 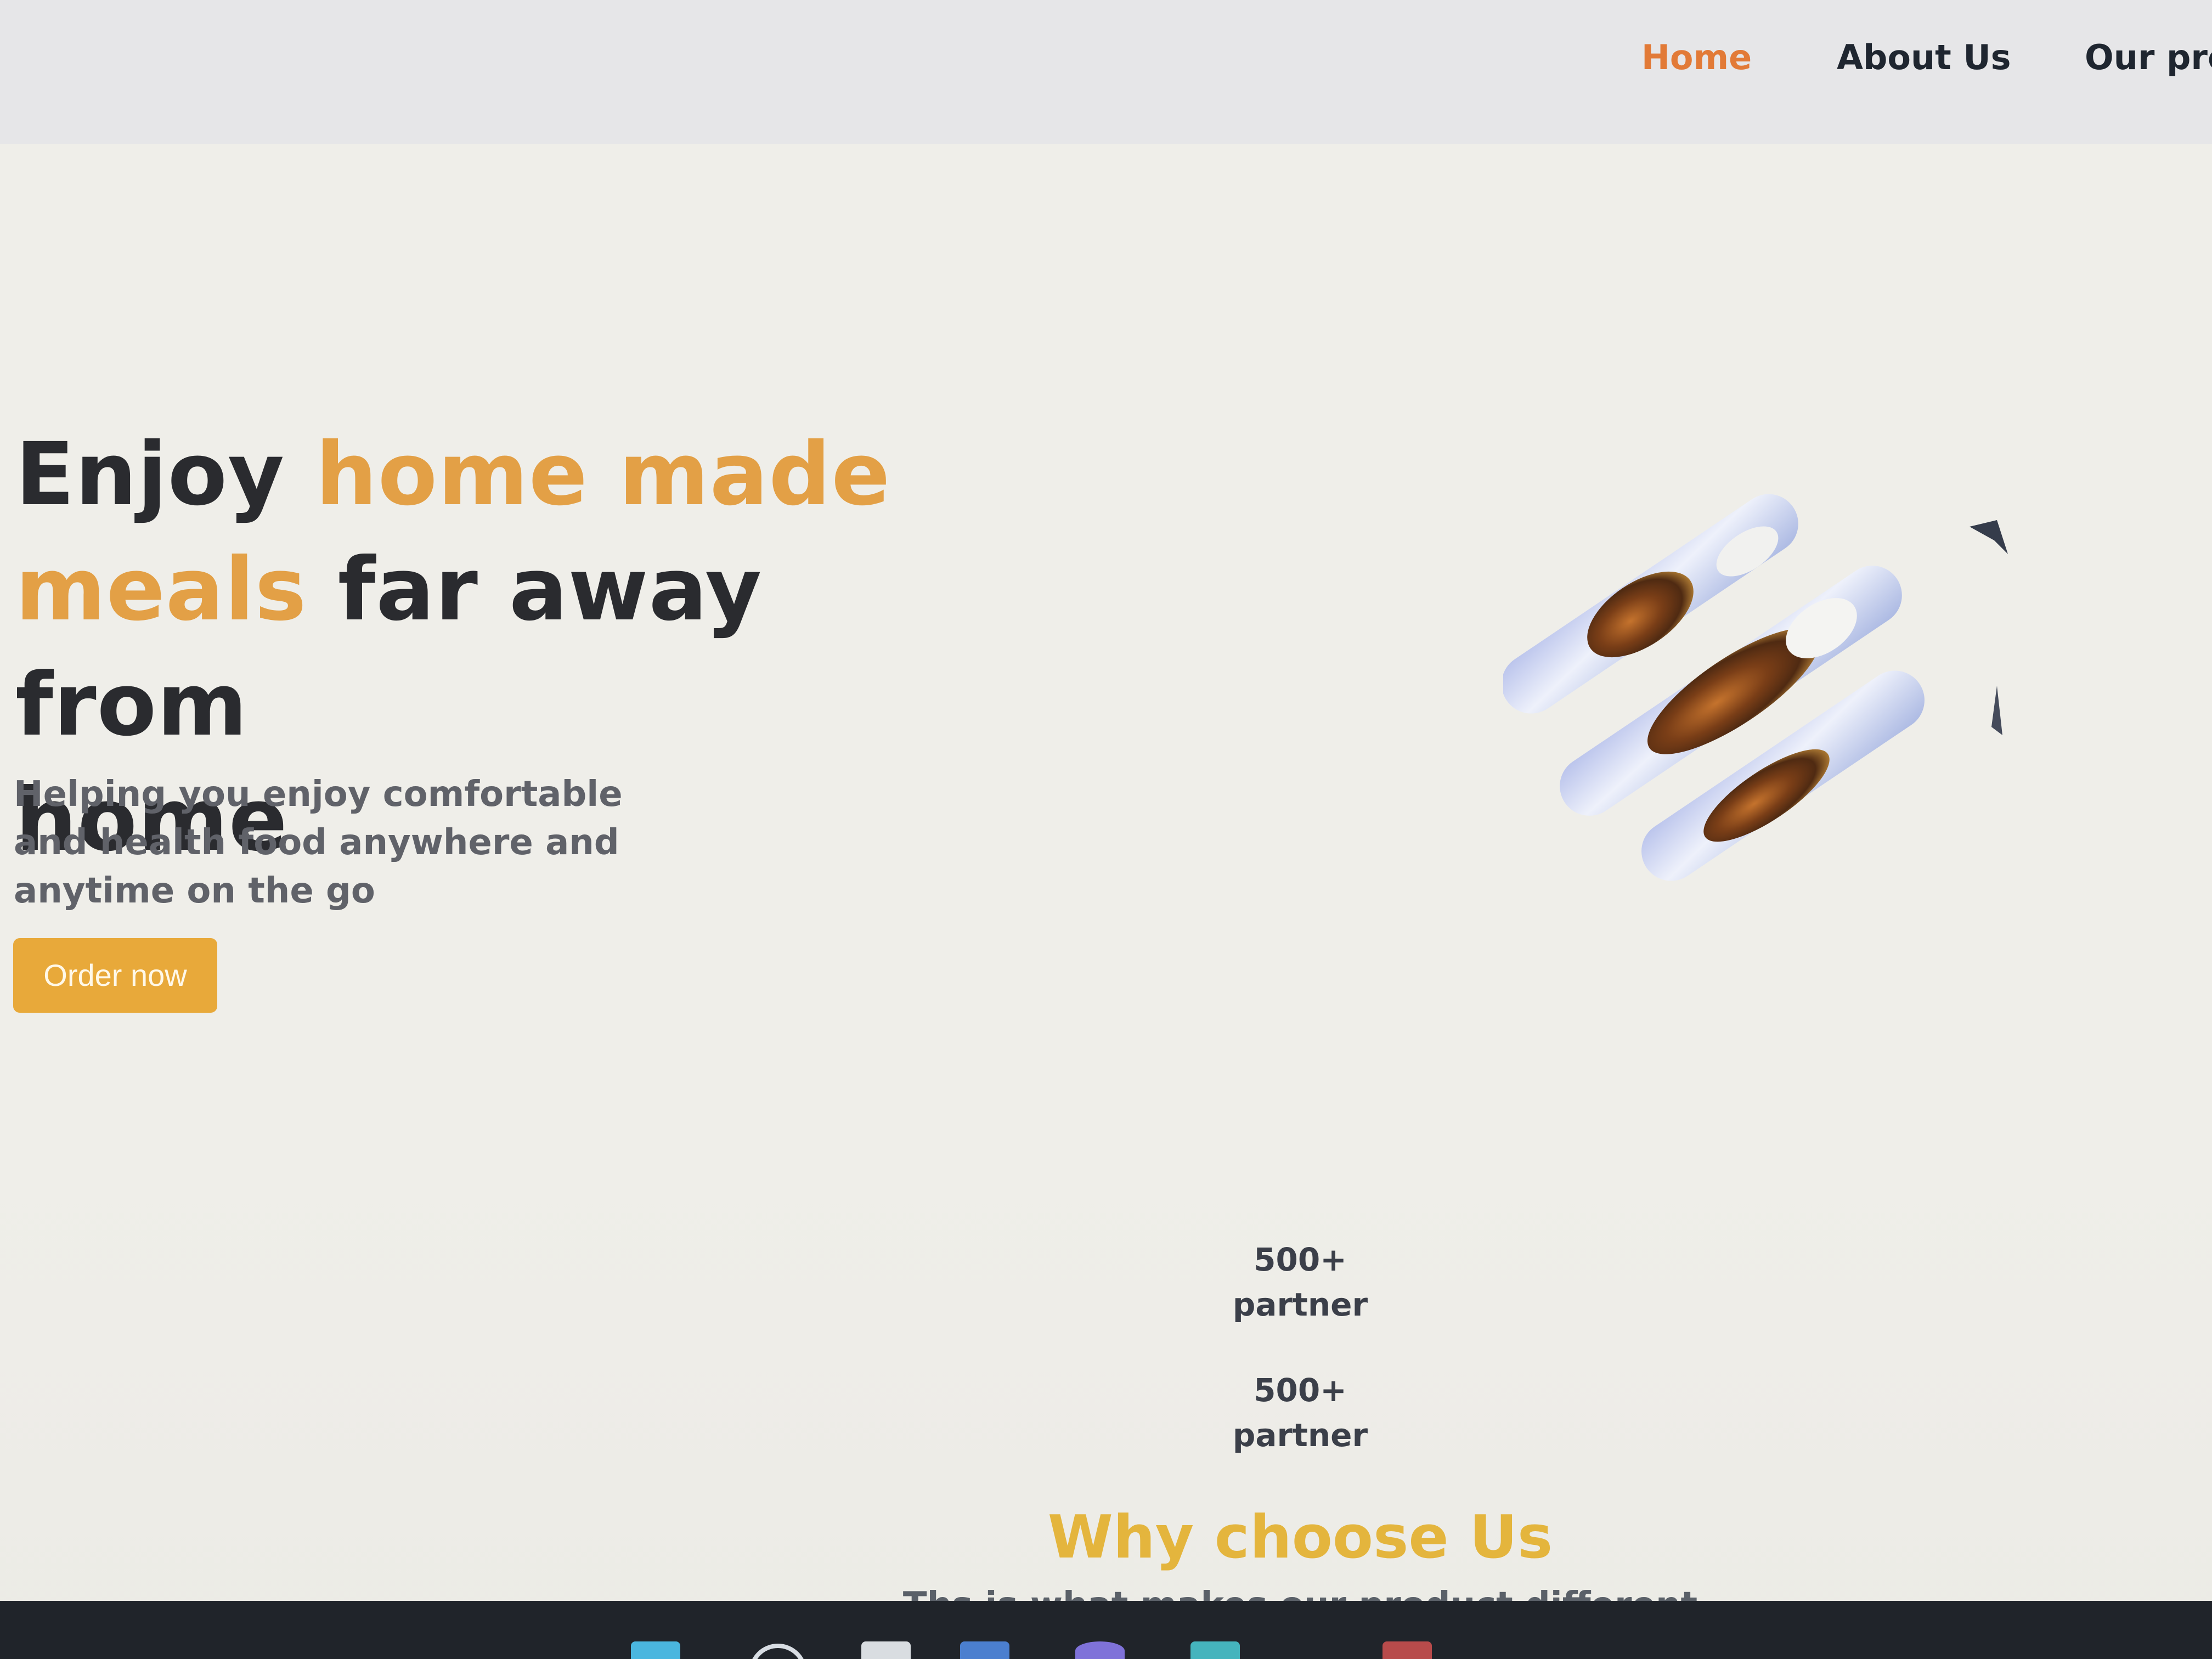 I want to click on windows-icon, so click(x=656, y=1650).